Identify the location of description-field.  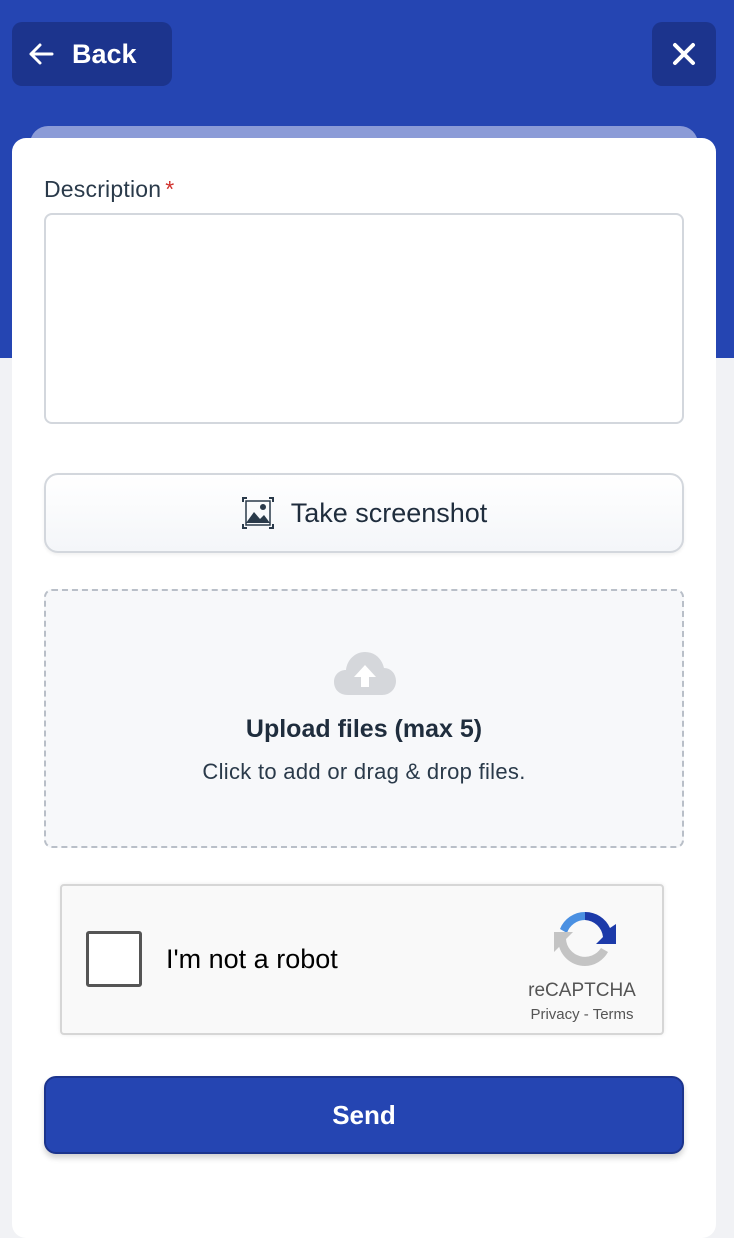
(364, 318).